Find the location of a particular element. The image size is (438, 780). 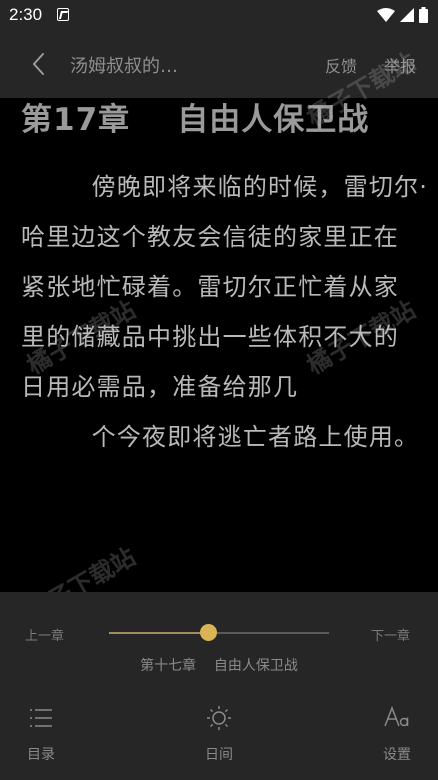

progress-thumb is located at coordinates (208, 632).